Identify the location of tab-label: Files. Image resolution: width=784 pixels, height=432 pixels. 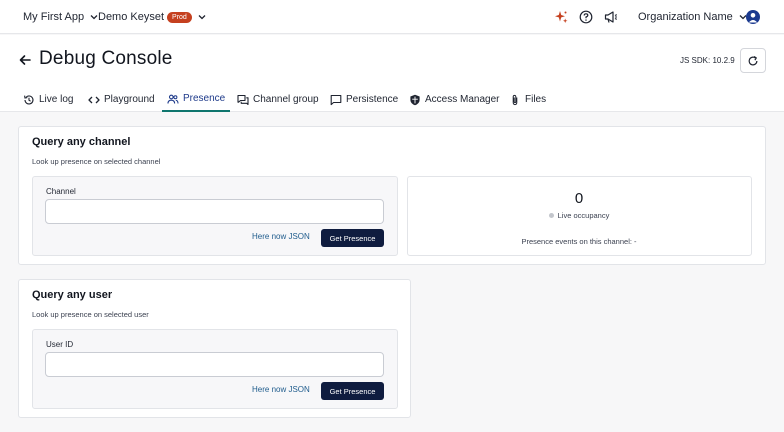
(536, 99).